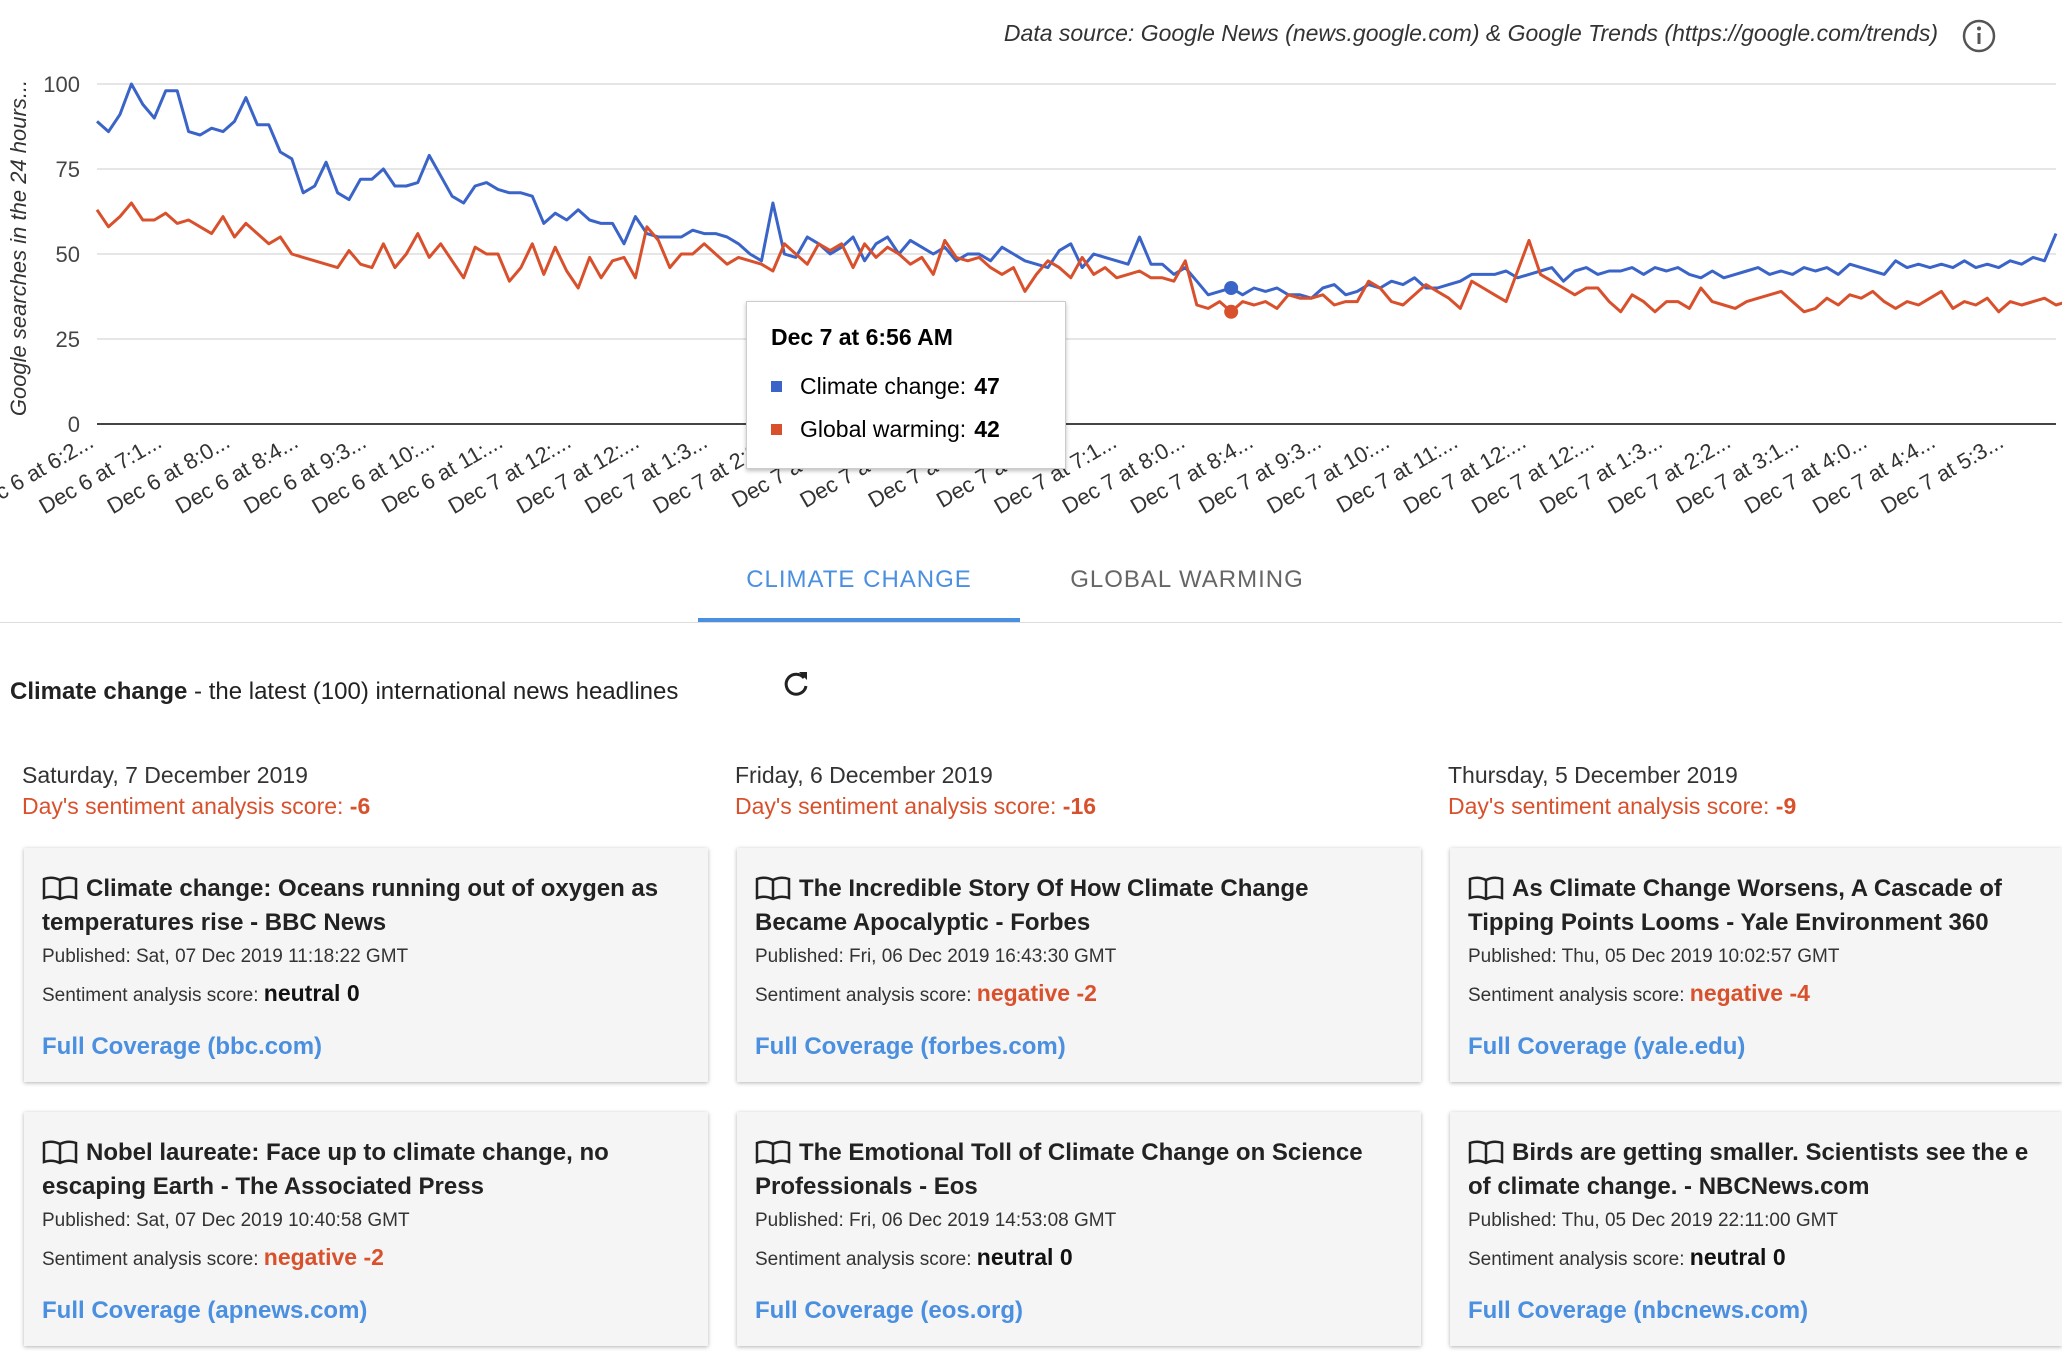  Describe the element at coordinates (1079, 1311) in the screenshot. I see `full-coverage-link: Full Coverage (eos.org)` at that location.